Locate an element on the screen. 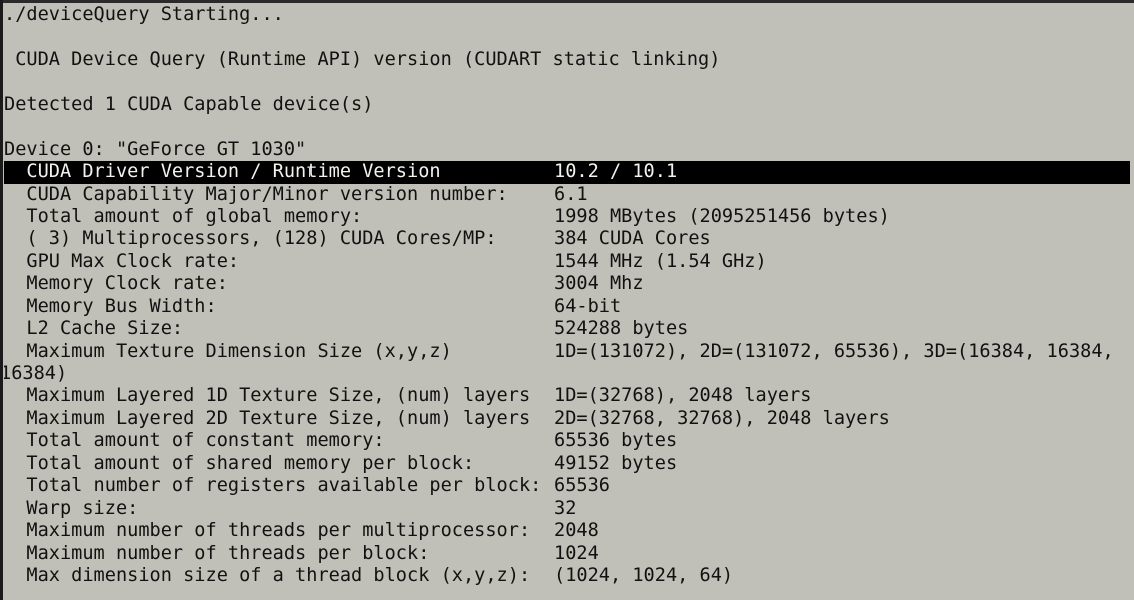 The height and width of the screenshot is (600, 1134). property-key: L2 Cache Size: is located at coordinates (94, 329).